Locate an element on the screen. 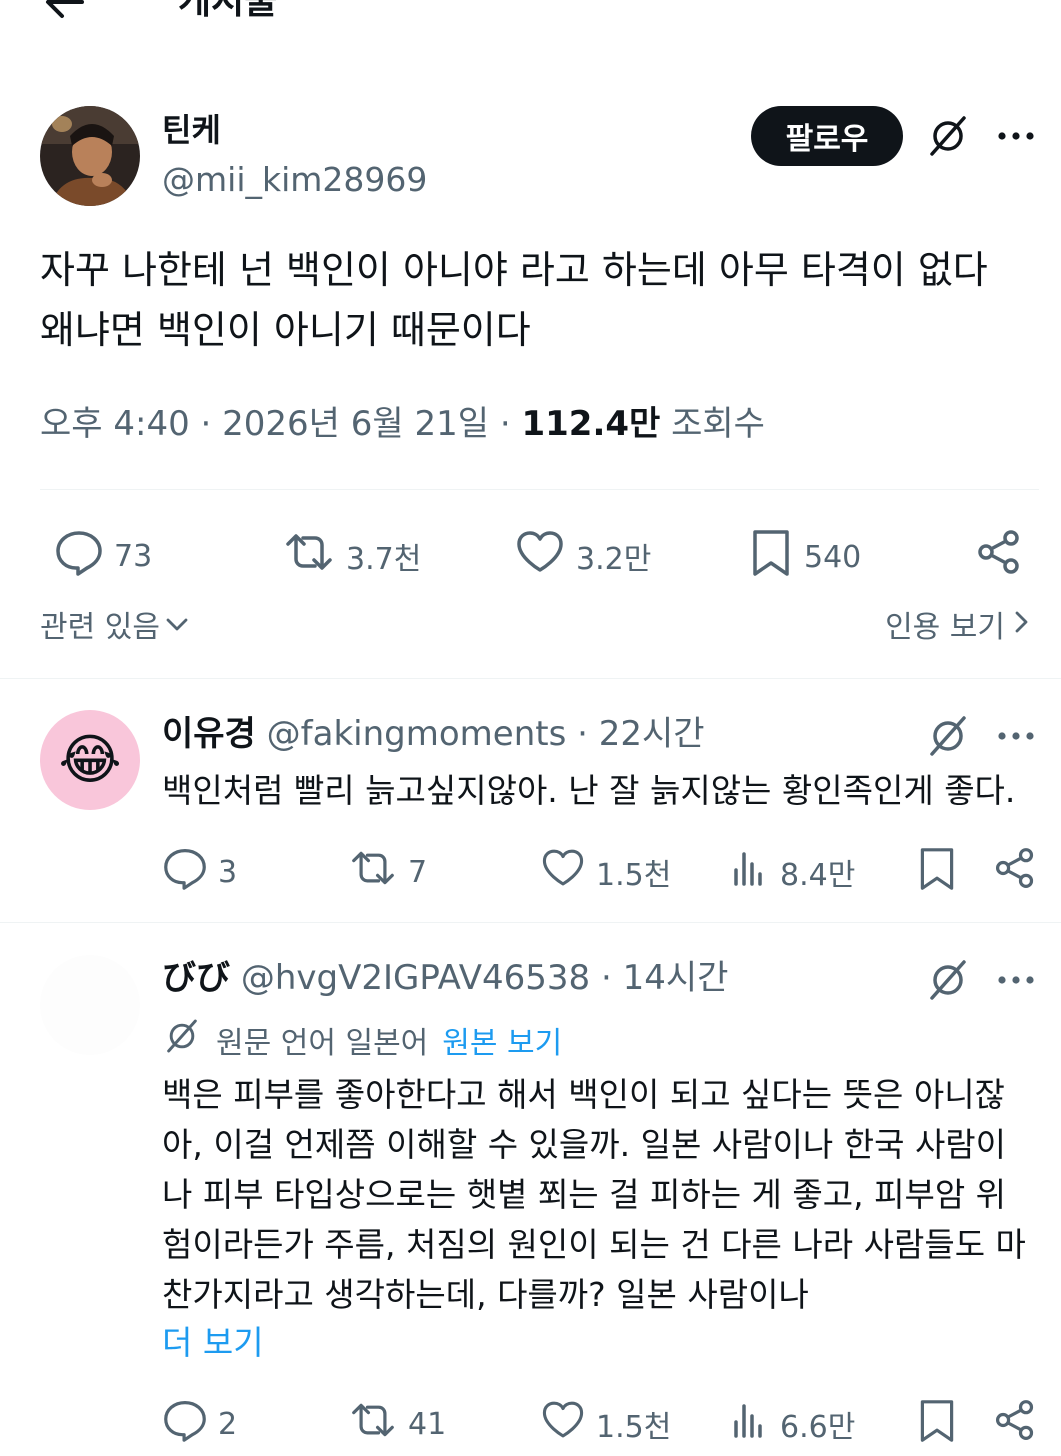 This screenshot has width=1061, height=1456. like-button: 3.2만 is located at coordinates (582, 556).